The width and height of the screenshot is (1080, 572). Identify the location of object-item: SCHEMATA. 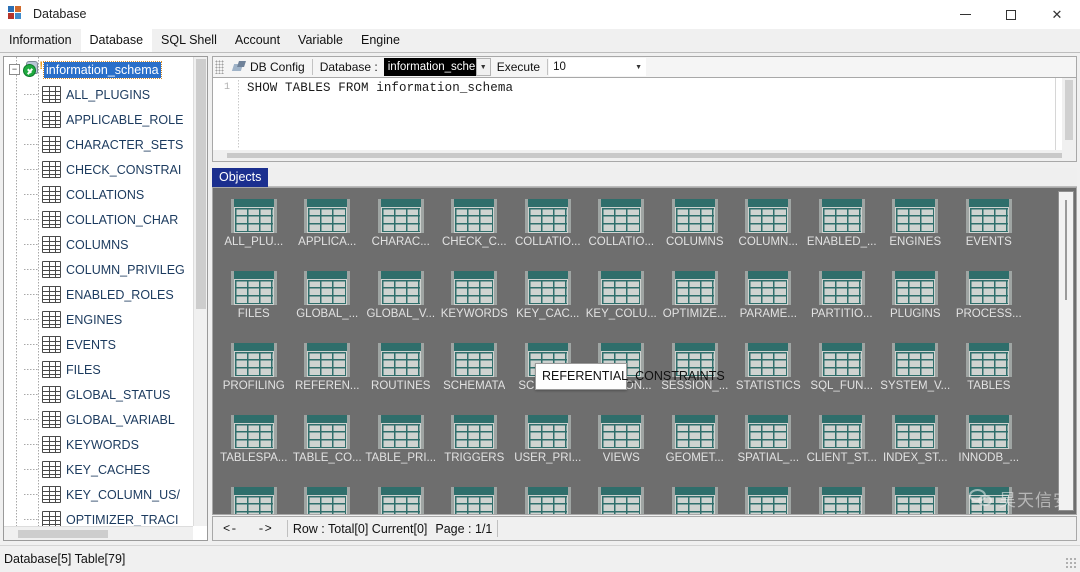
(475, 373).